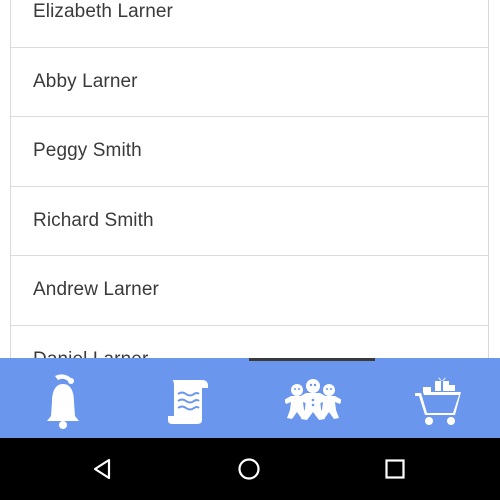  What do you see at coordinates (85, 81) in the screenshot?
I see `contact-name: Abby Larner` at bounding box center [85, 81].